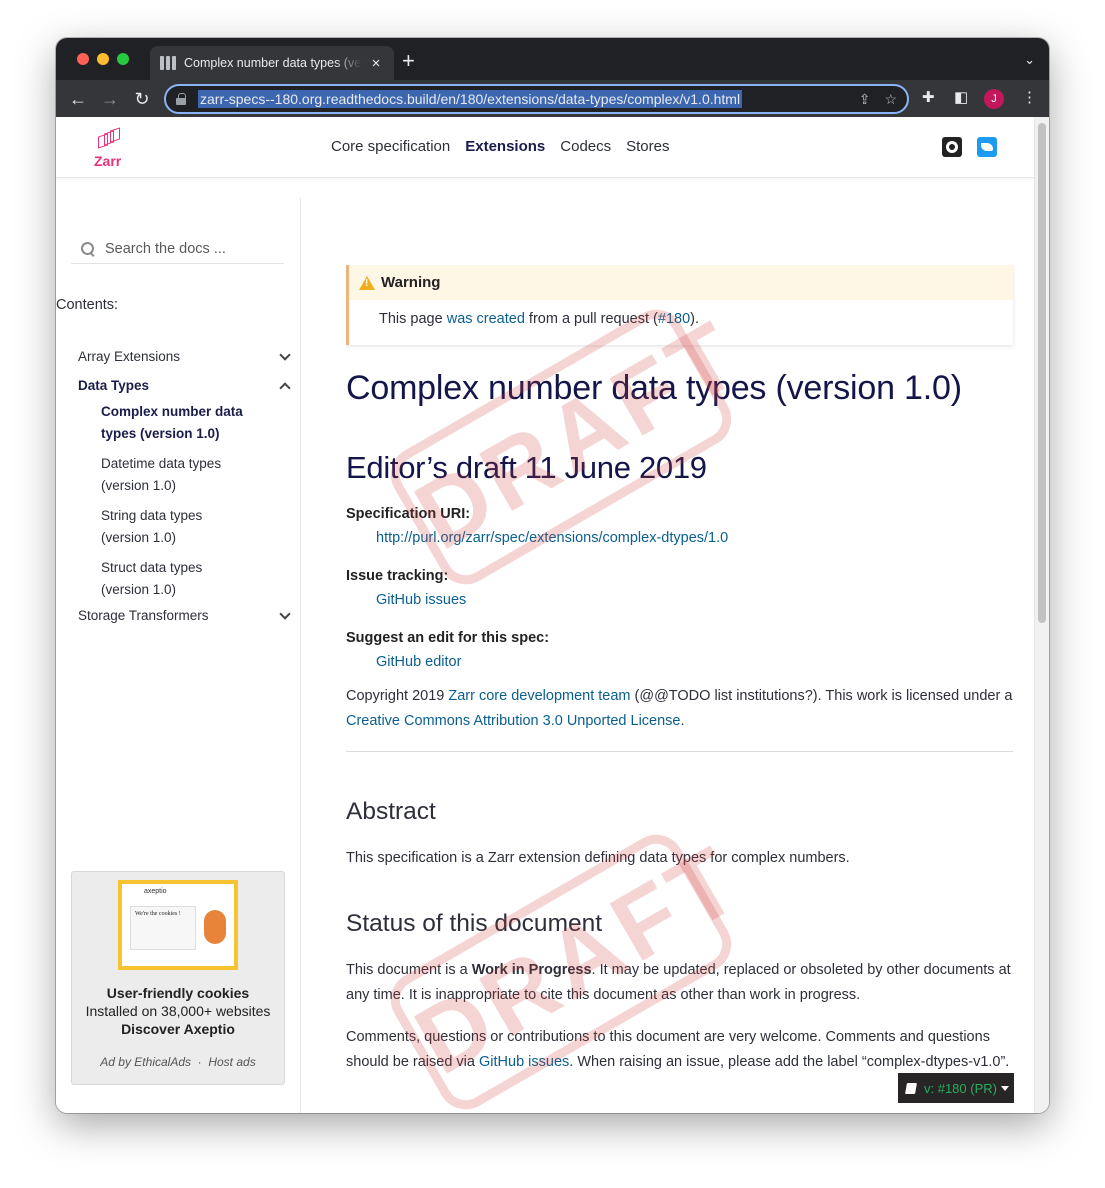 The height and width of the screenshot is (1188, 1105). What do you see at coordinates (78, 99) in the screenshot?
I see `back-arrow-icon: ←` at bounding box center [78, 99].